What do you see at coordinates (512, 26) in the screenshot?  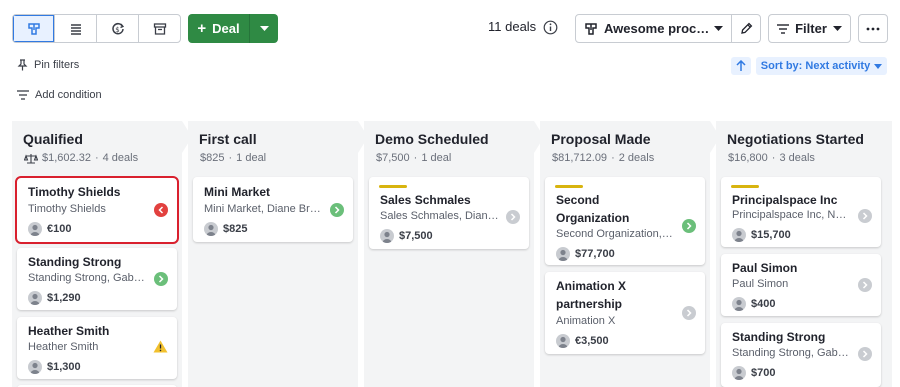 I see `deal-count: 11 deals` at bounding box center [512, 26].